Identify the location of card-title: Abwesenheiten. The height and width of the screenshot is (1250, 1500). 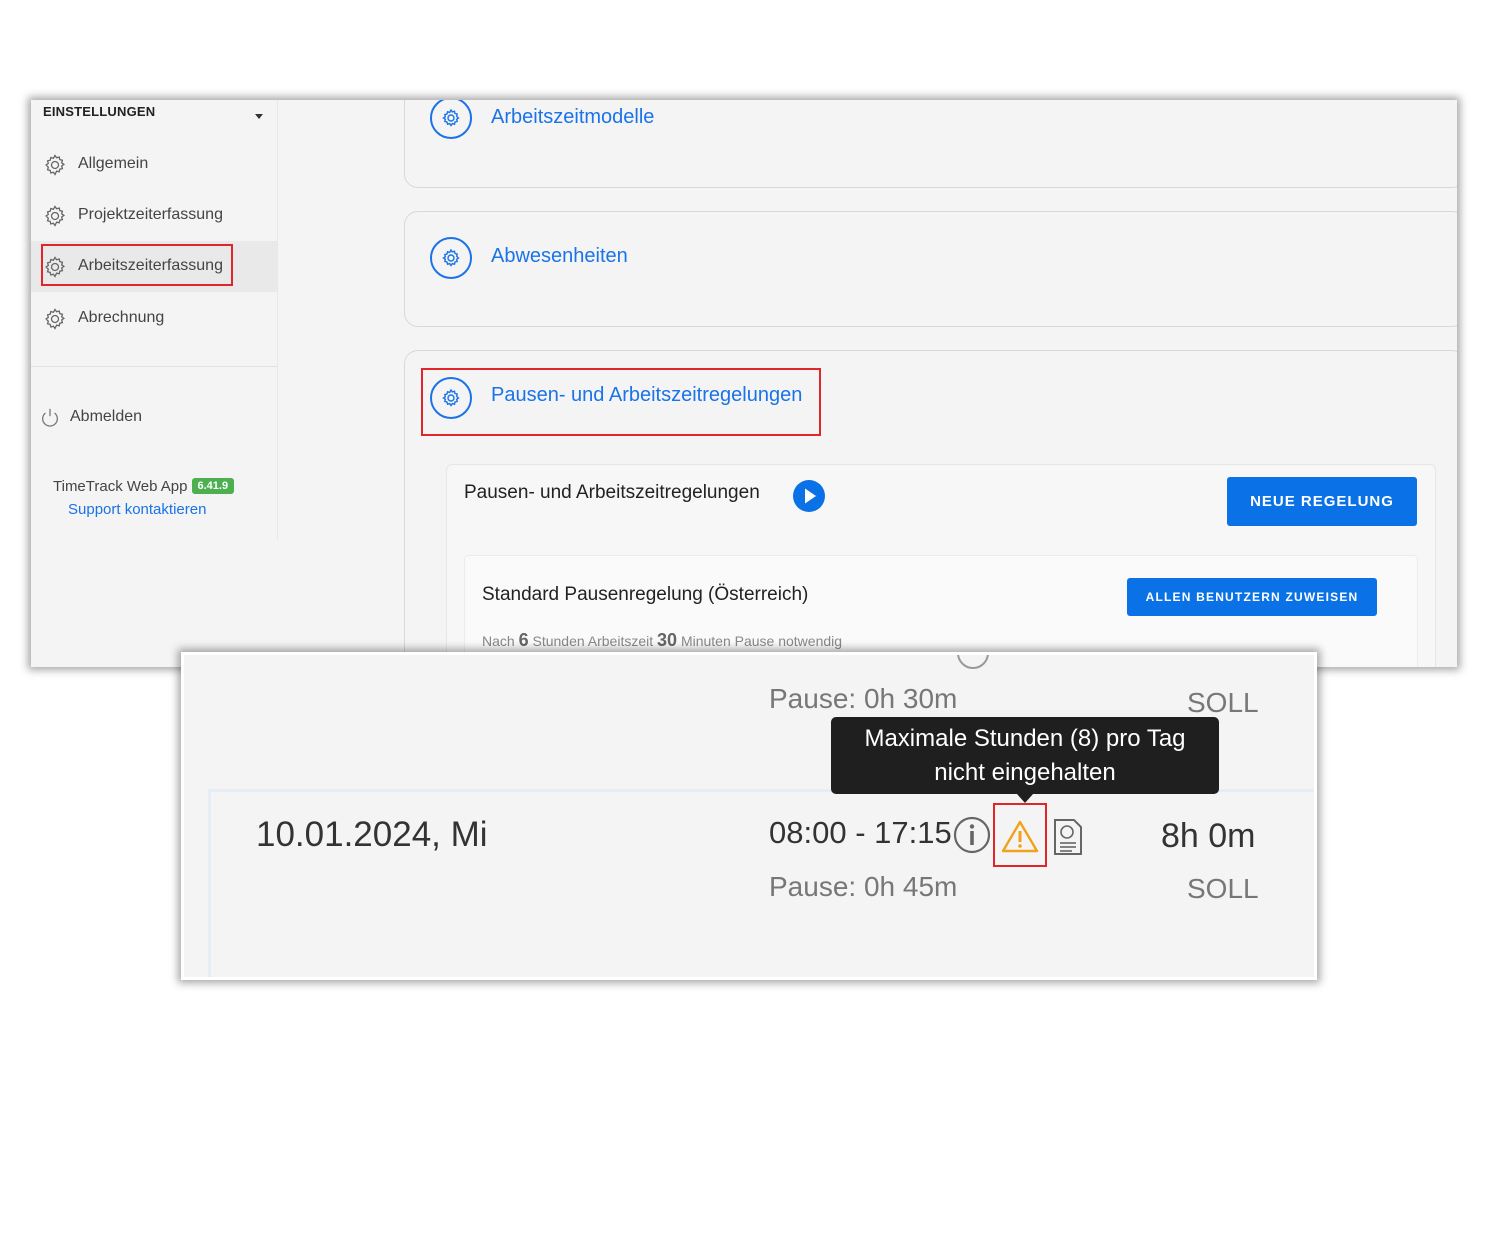
(559, 256).